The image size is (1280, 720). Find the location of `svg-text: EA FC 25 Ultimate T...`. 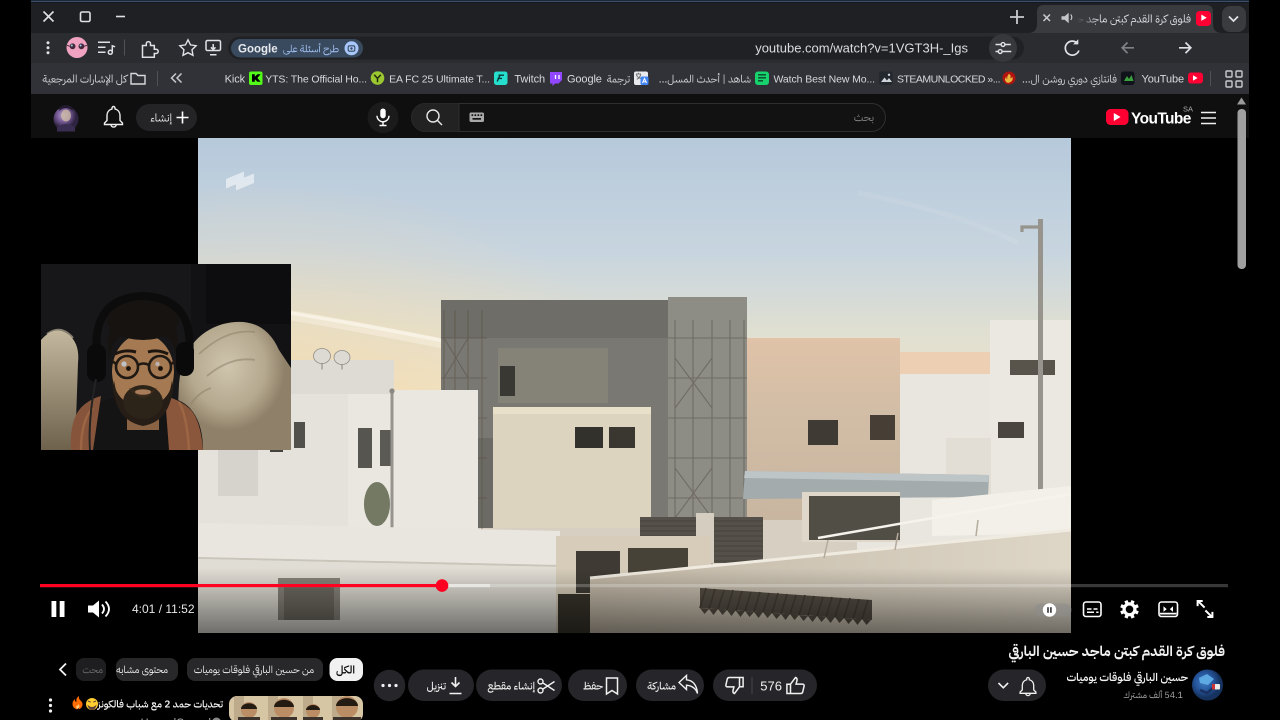

svg-text: EA FC 25 Ultimate T... is located at coordinates (439, 80).